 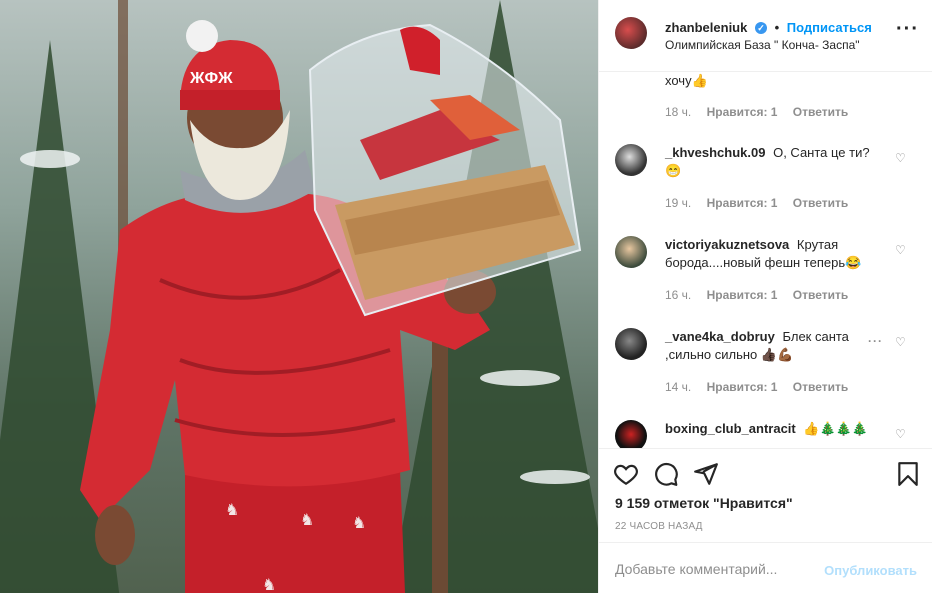 I want to click on comment-username: _vane4ka_dobruy, so click(x=720, y=336).